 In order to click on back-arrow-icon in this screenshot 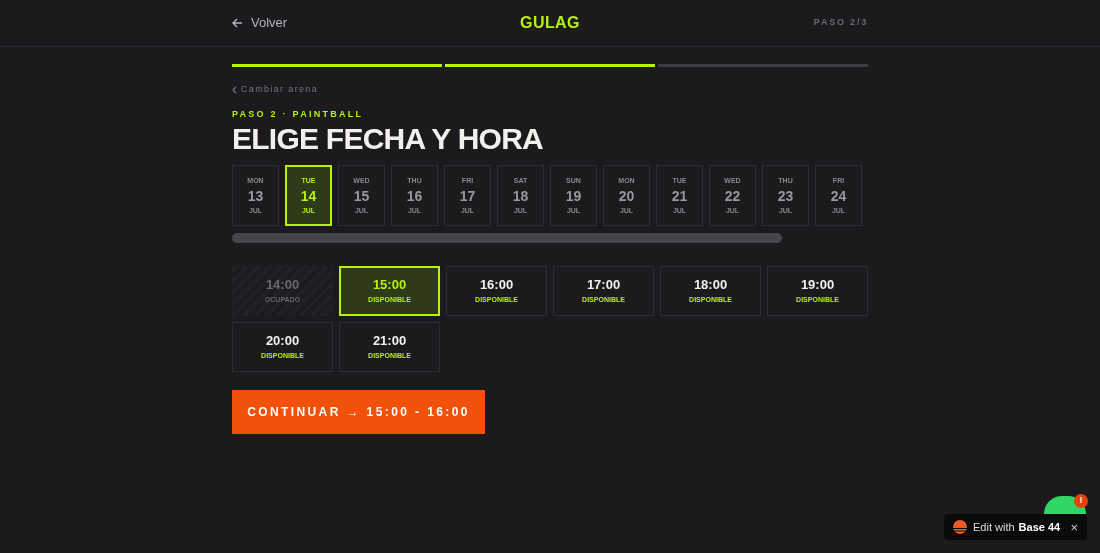, I will do `click(237, 23)`.